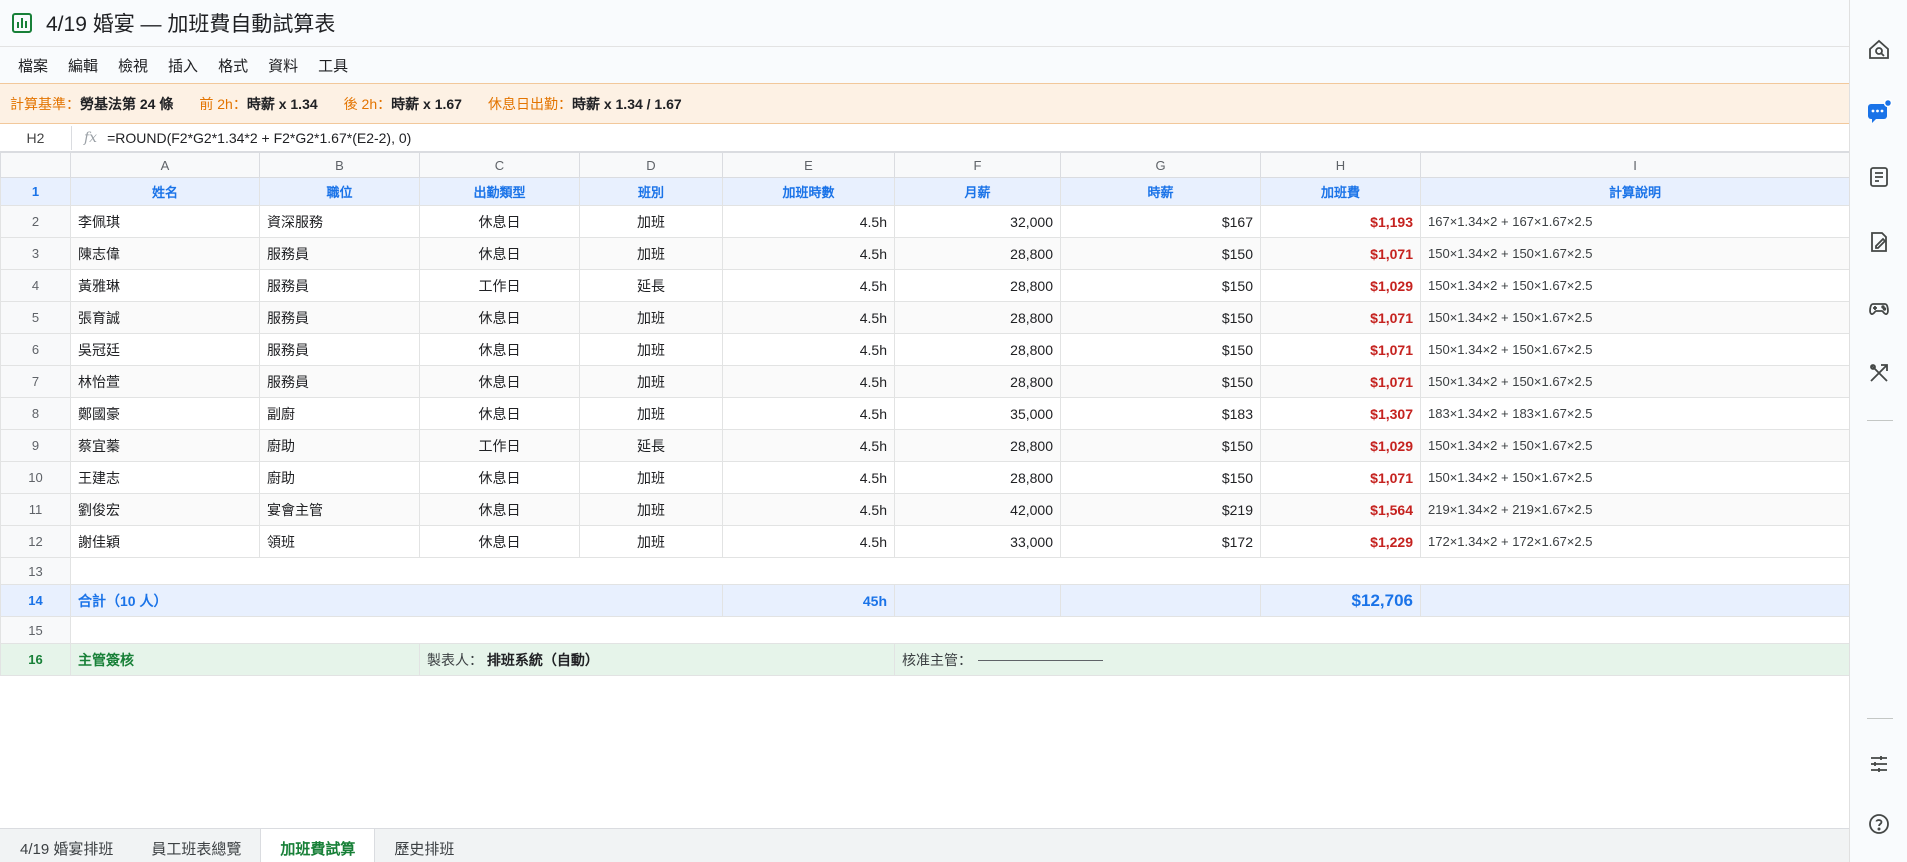 The width and height of the screenshot is (1907, 862). I want to click on overtime-pay: $1,564, so click(1340, 509).